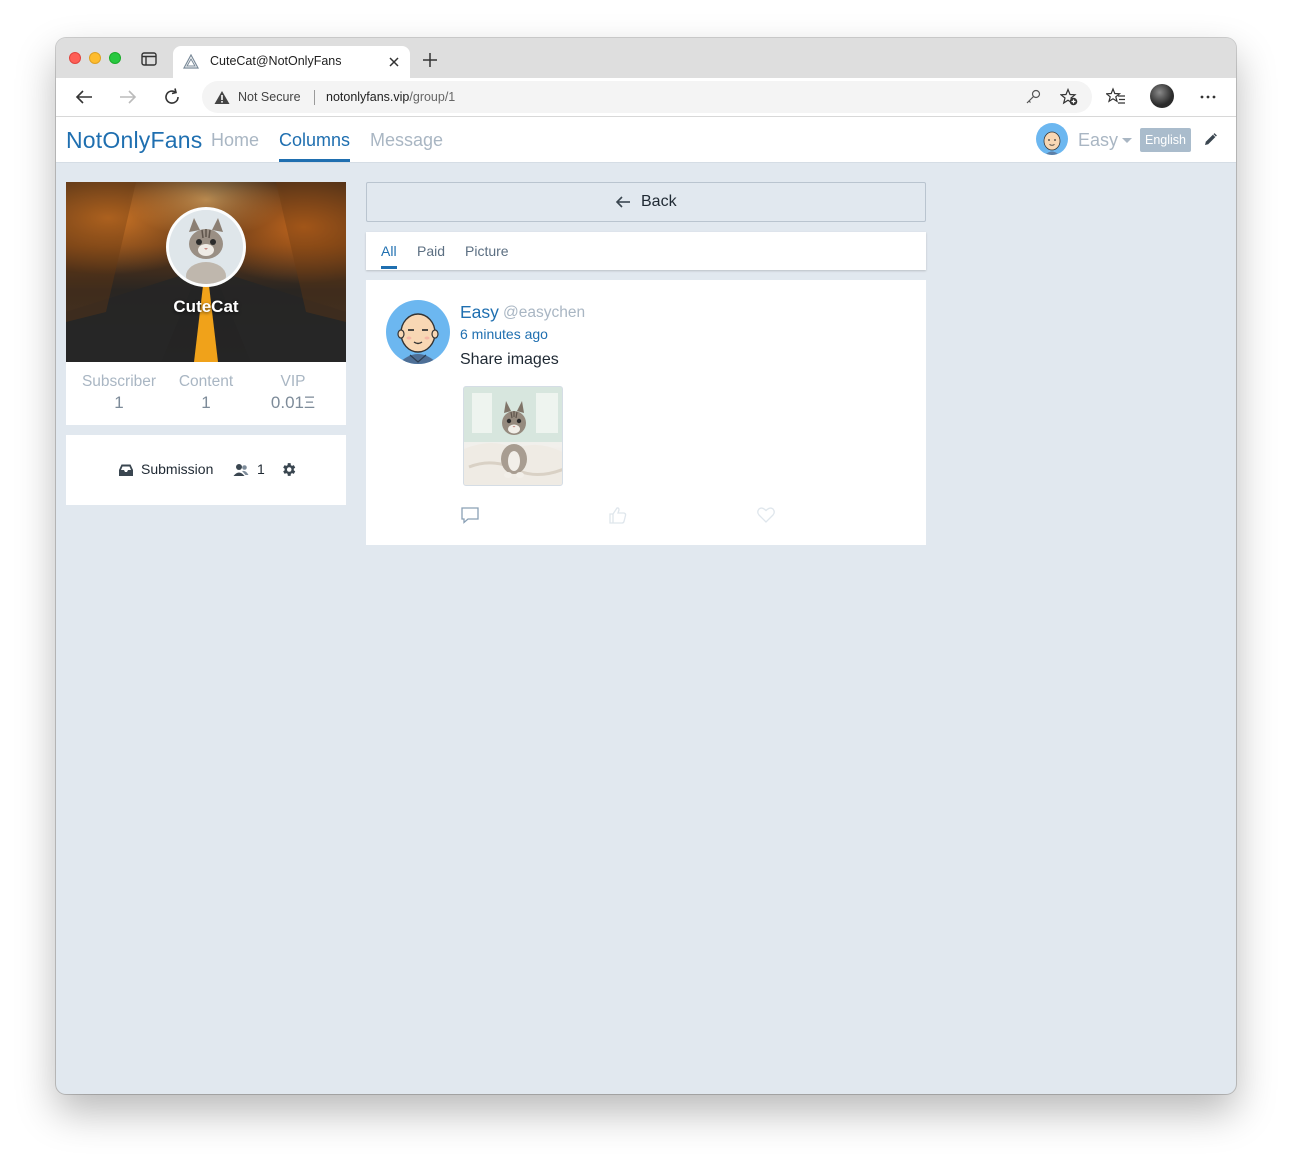 This screenshot has width=1292, height=1169. Describe the element at coordinates (544, 313) in the screenshot. I see `post-author-handle: @easychen` at that location.